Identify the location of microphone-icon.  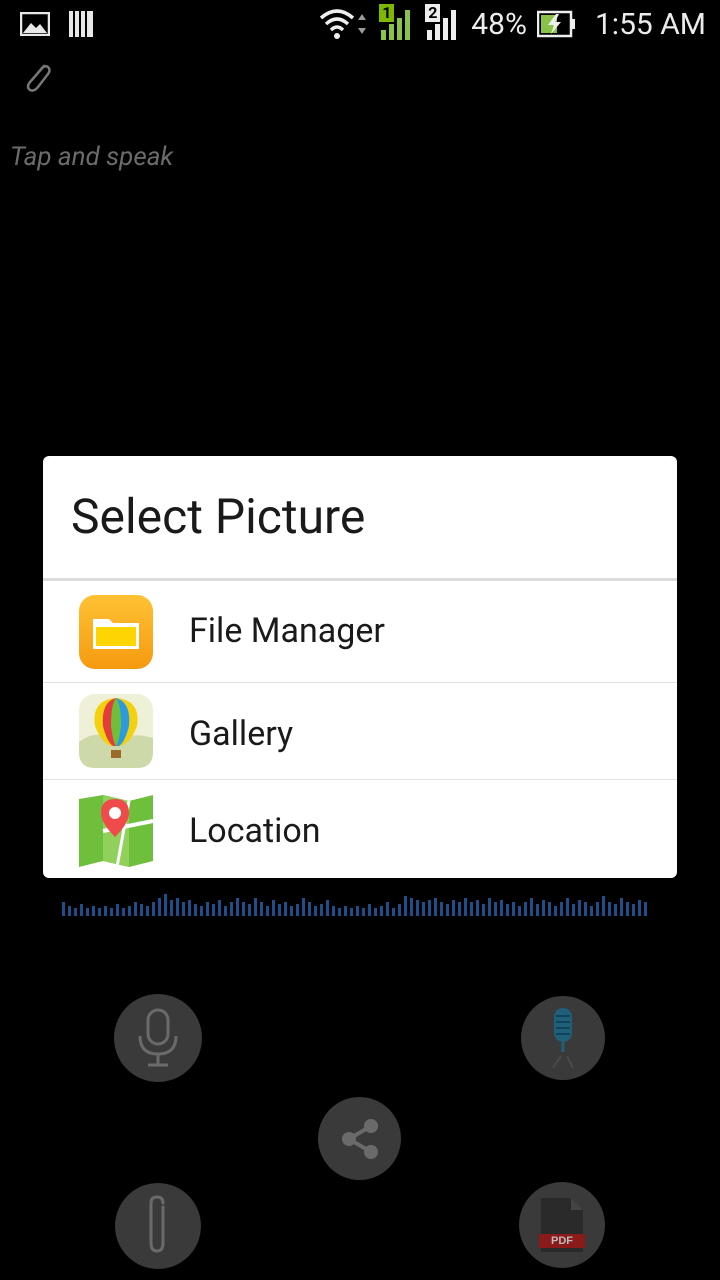
(158, 1037).